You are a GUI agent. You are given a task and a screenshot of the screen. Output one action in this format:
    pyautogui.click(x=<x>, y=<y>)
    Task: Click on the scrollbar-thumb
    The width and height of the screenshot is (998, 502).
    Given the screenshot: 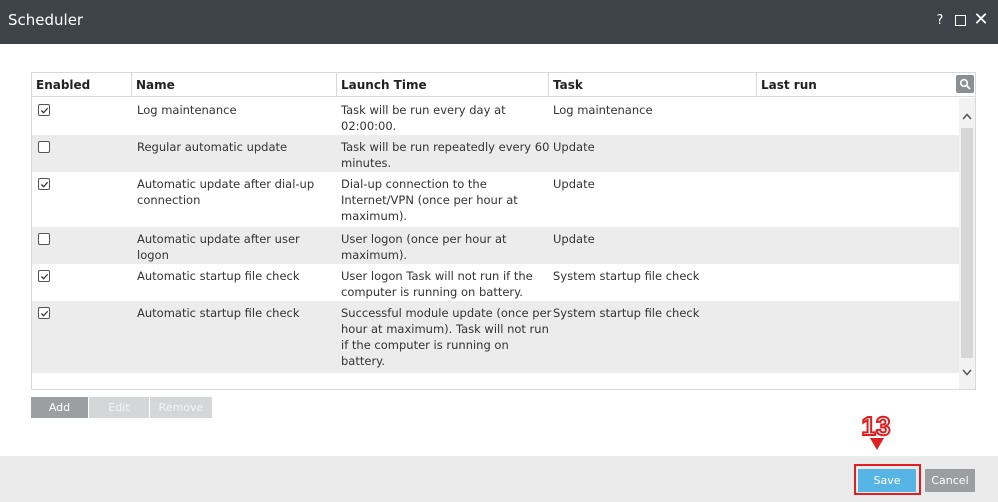 What is the action you would take?
    pyautogui.click(x=967, y=243)
    